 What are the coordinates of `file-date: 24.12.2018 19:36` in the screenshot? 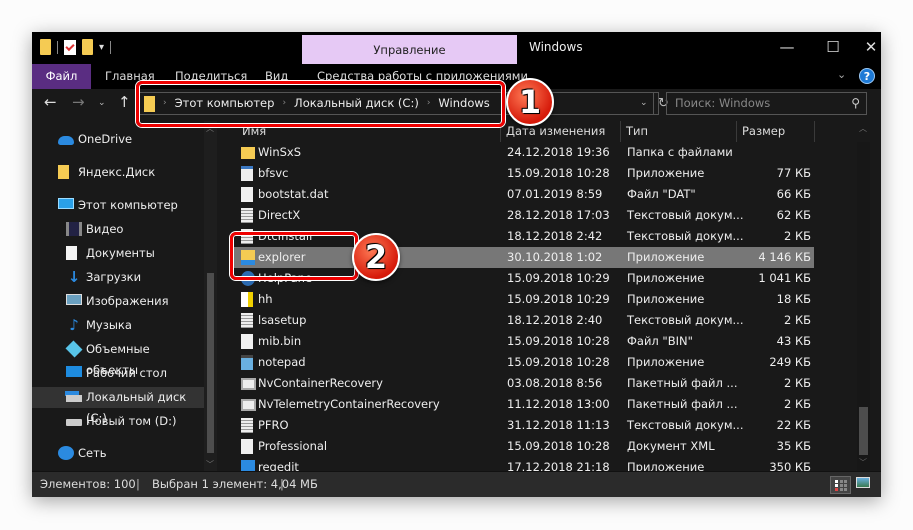 It's located at (558, 152).